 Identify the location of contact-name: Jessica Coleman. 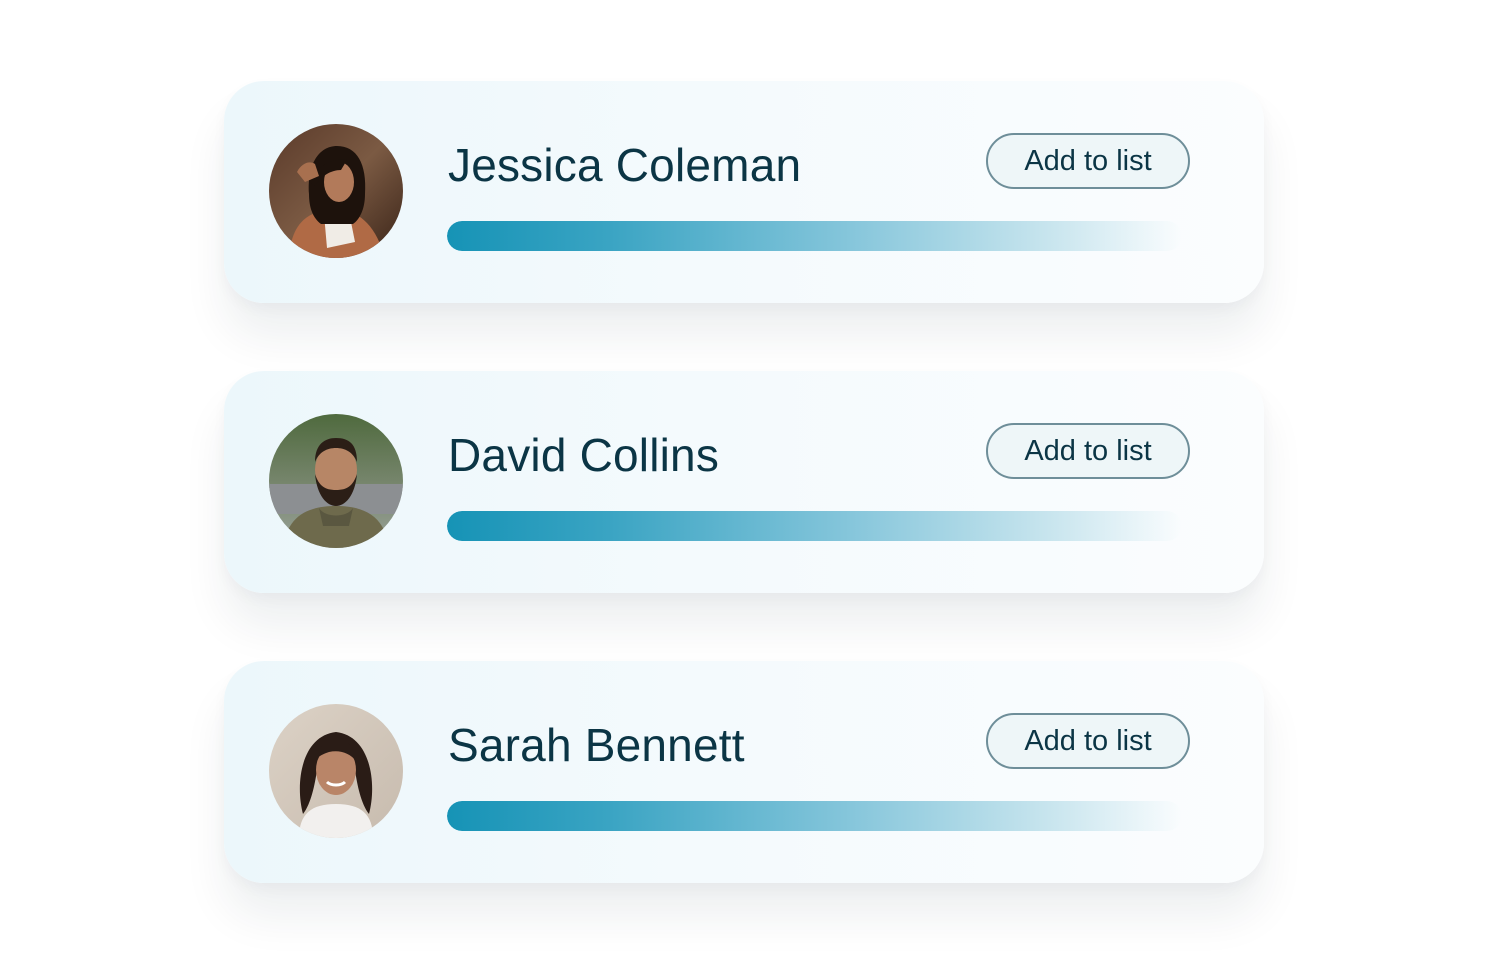
(625, 165).